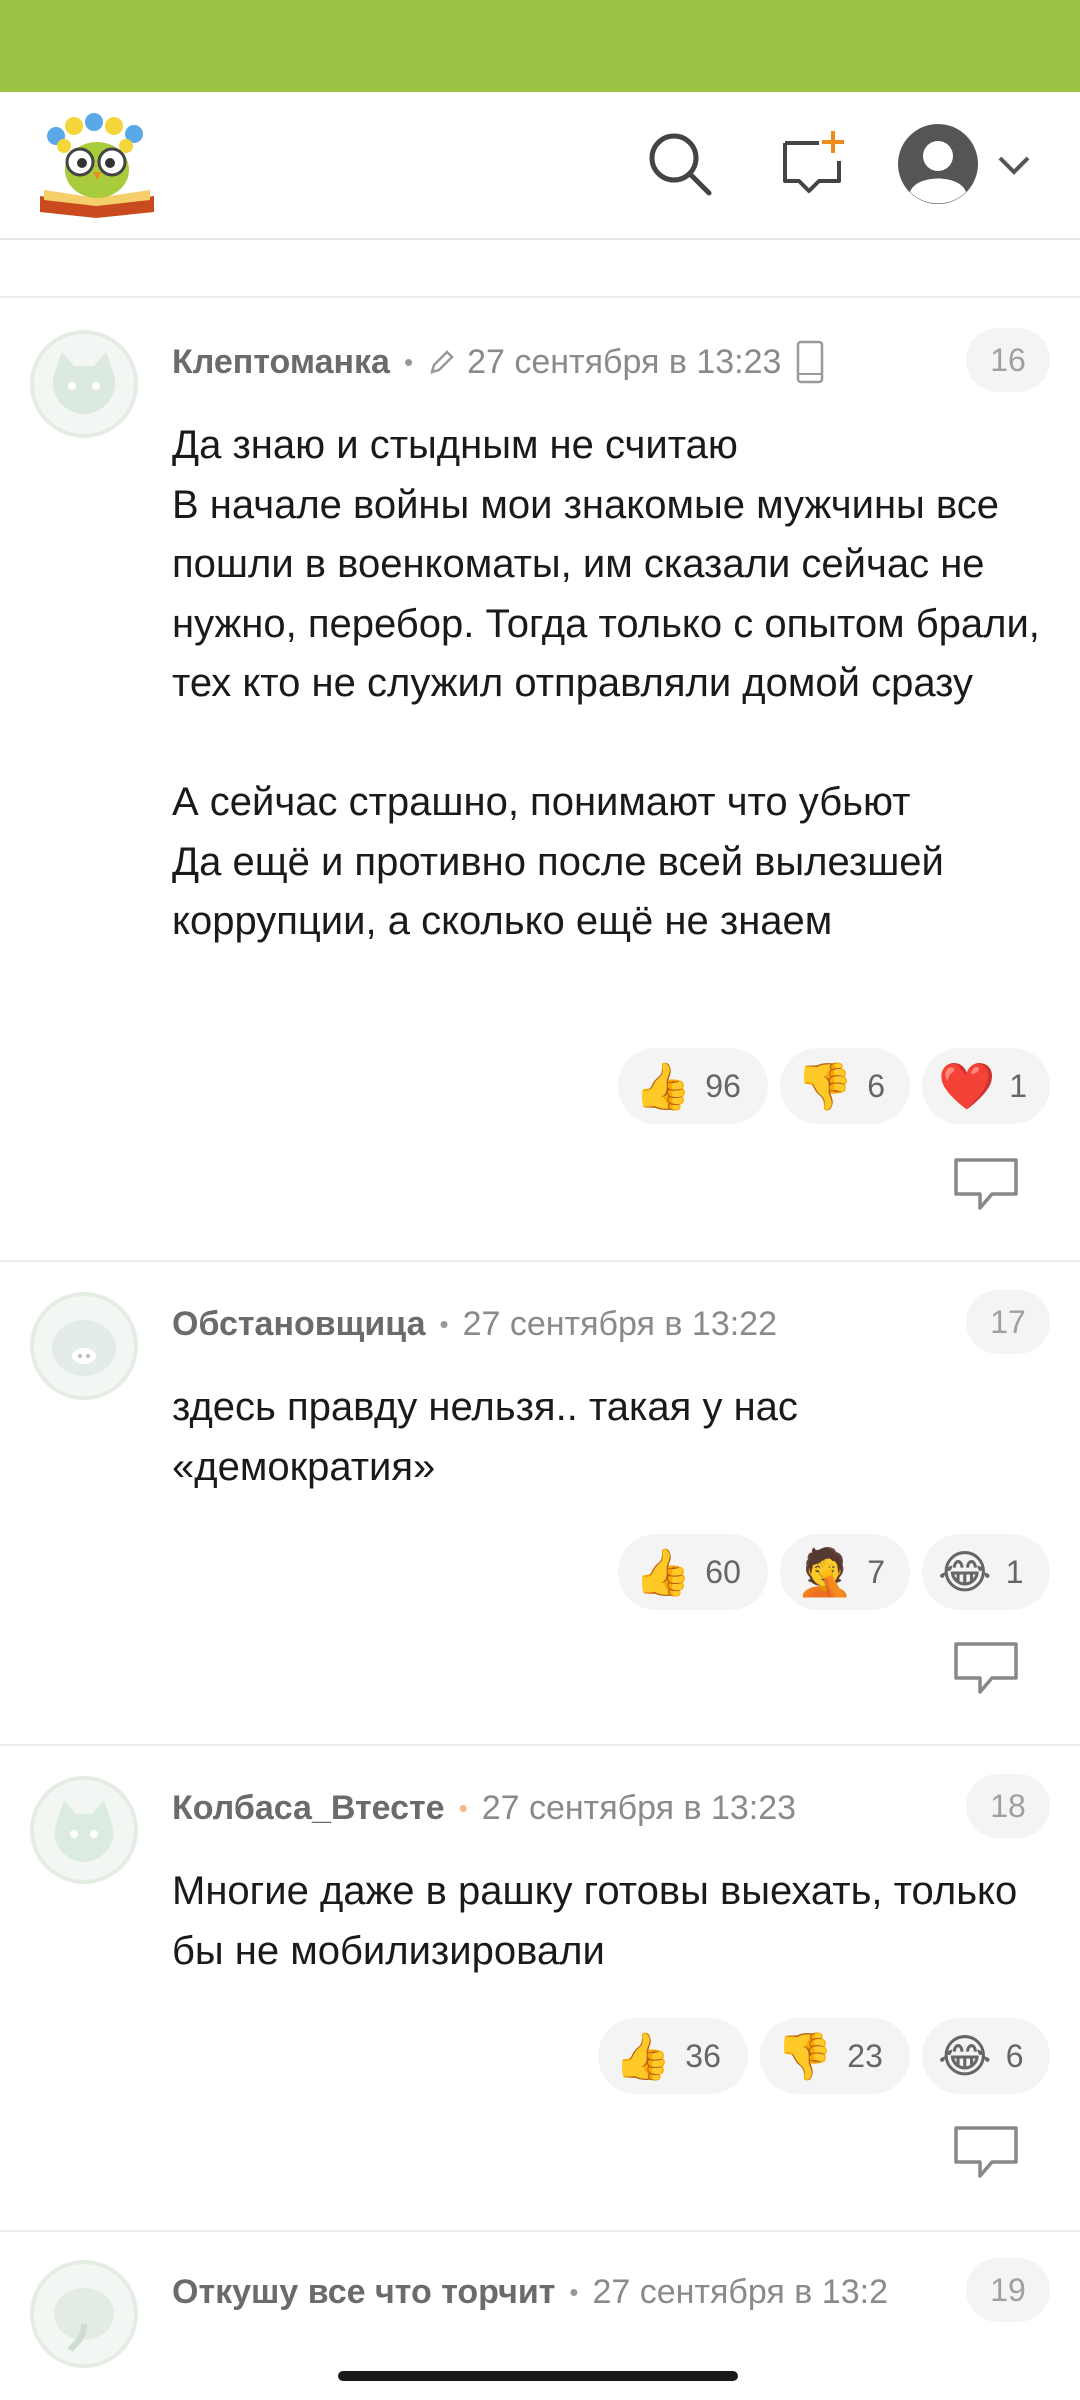 This screenshot has width=1080, height=2400. Describe the element at coordinates (540, 46) in the screenshot. I see `status-bar` at that location.